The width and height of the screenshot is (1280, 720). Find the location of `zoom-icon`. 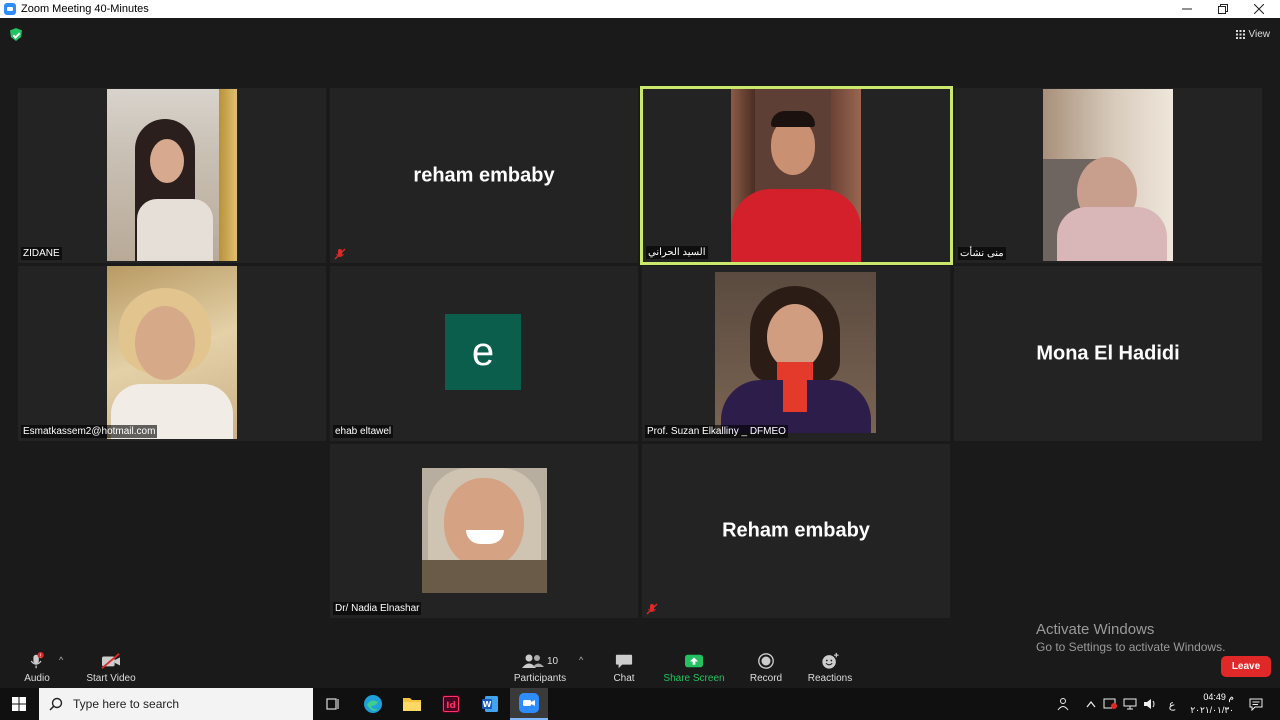

zoom-icon is located at coordinates (529, 703).